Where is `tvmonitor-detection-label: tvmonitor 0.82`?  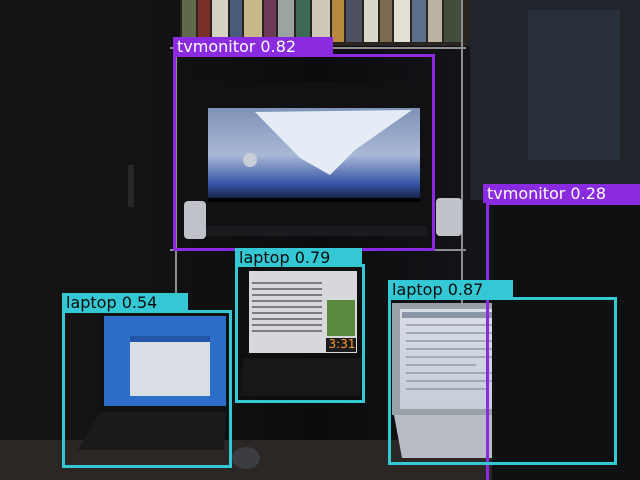 tvmonitor-detection-label: tvmonitor 0.82 is located at coordinates (253, 46).